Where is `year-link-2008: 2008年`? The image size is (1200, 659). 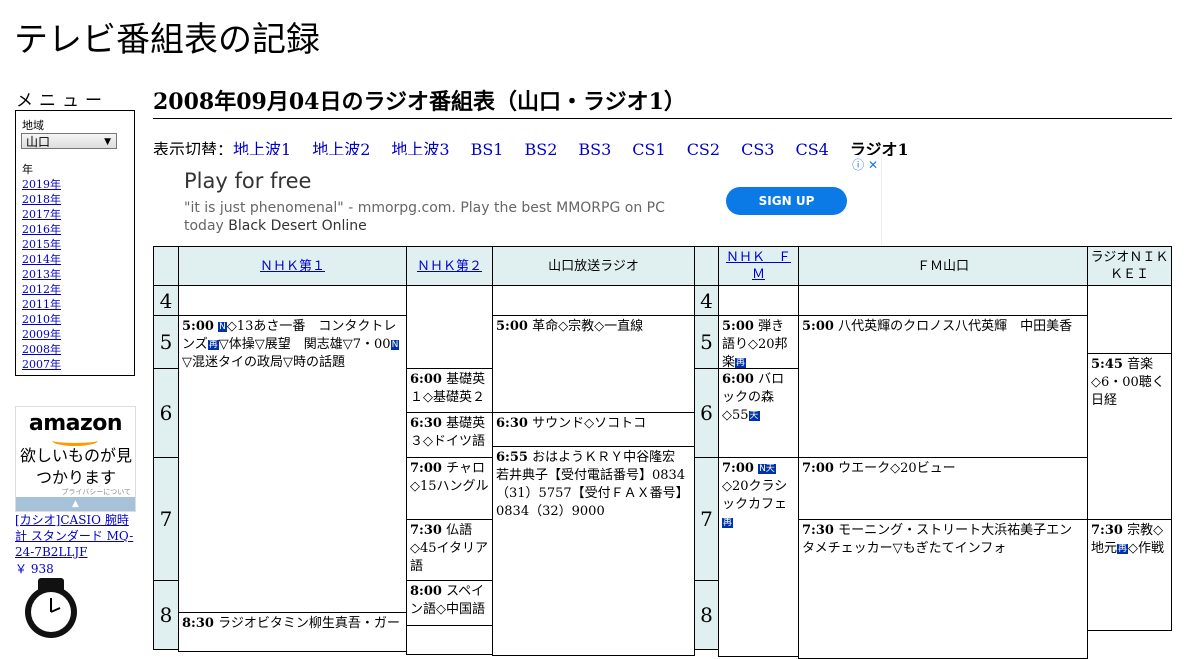
year-link-2008: 2008年 is located at coordinates (41, 349).